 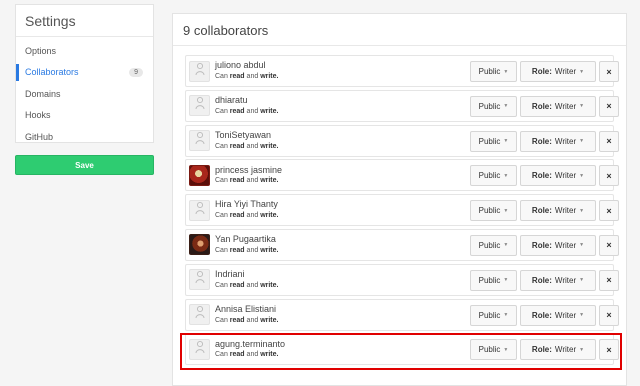 I want to click on collaborator-name: Annisa Elistiani, so click(x=246, y=308).